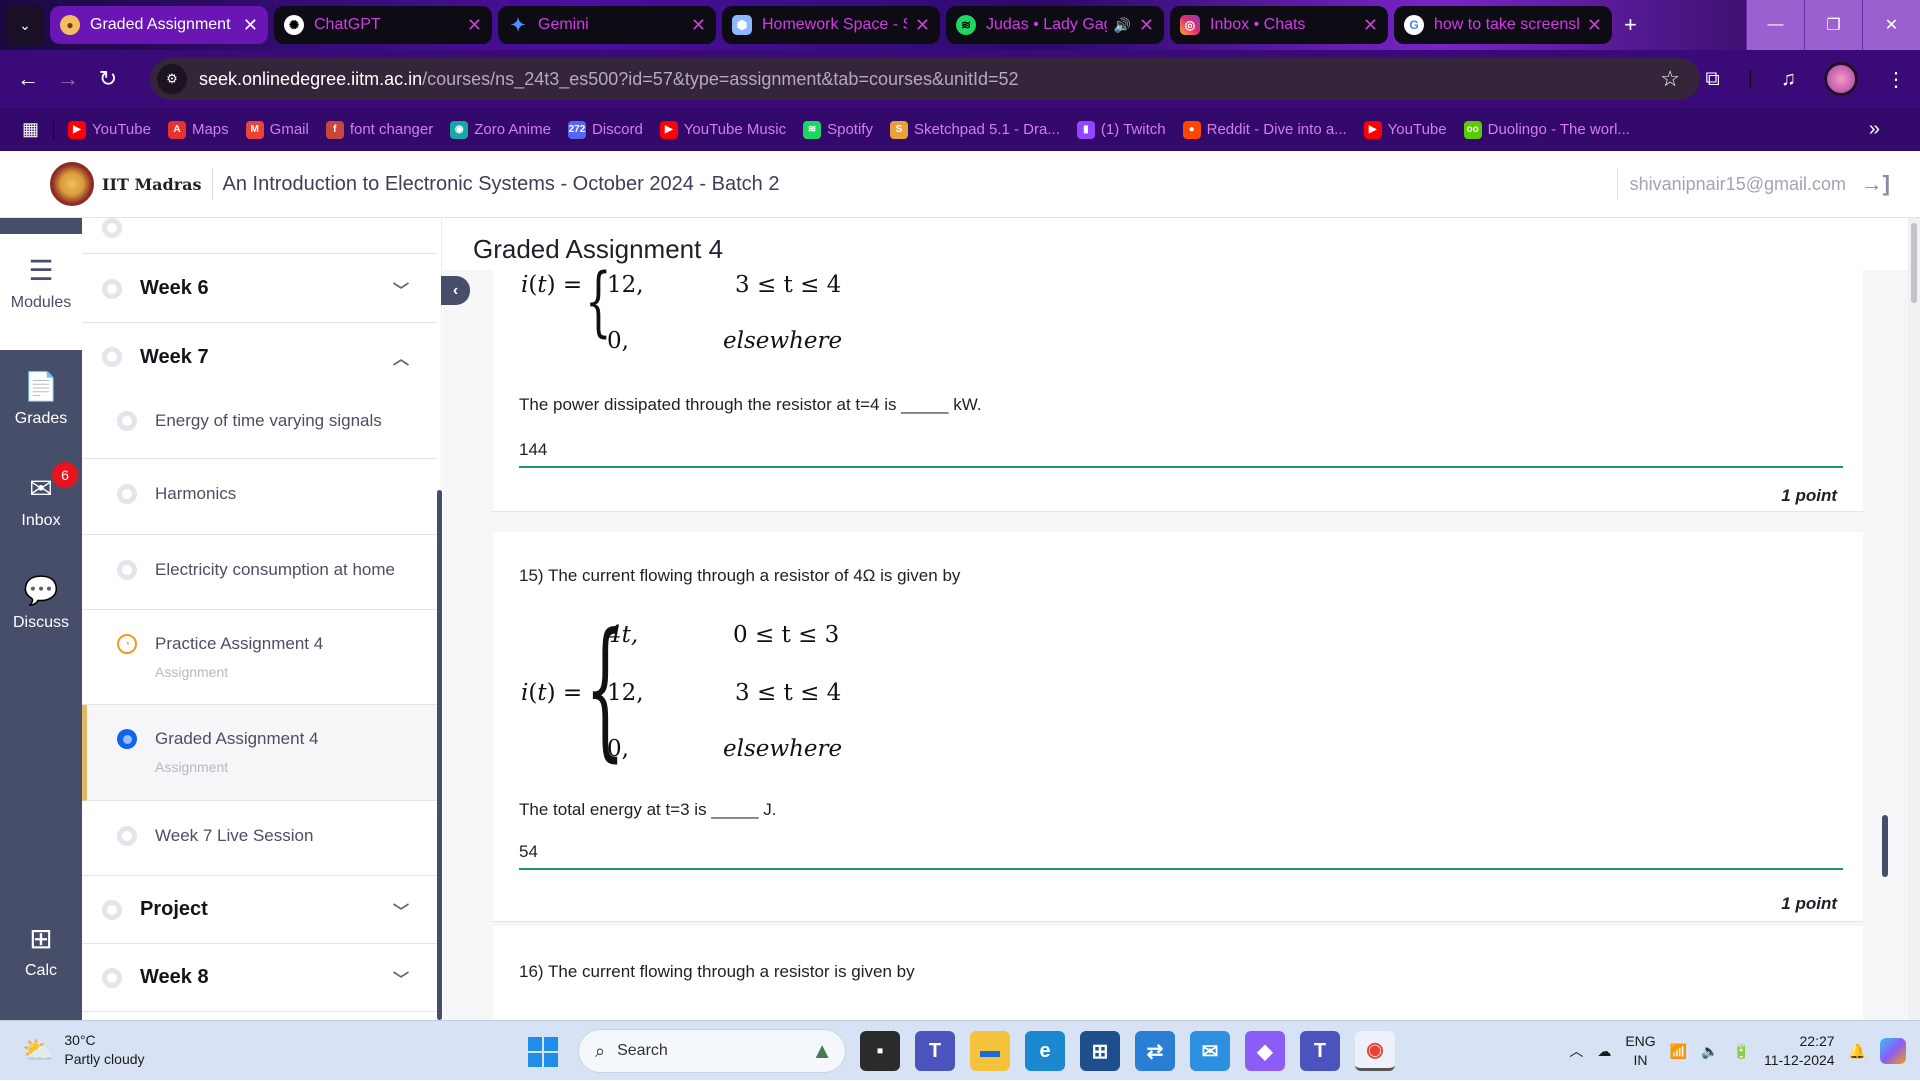 This screenshot has height=1081, width=1920. What do you see at coordinates (30, 129) in the screenshot?
I see `apps-grid-icon: ▦` at bounding box center [30, 129].